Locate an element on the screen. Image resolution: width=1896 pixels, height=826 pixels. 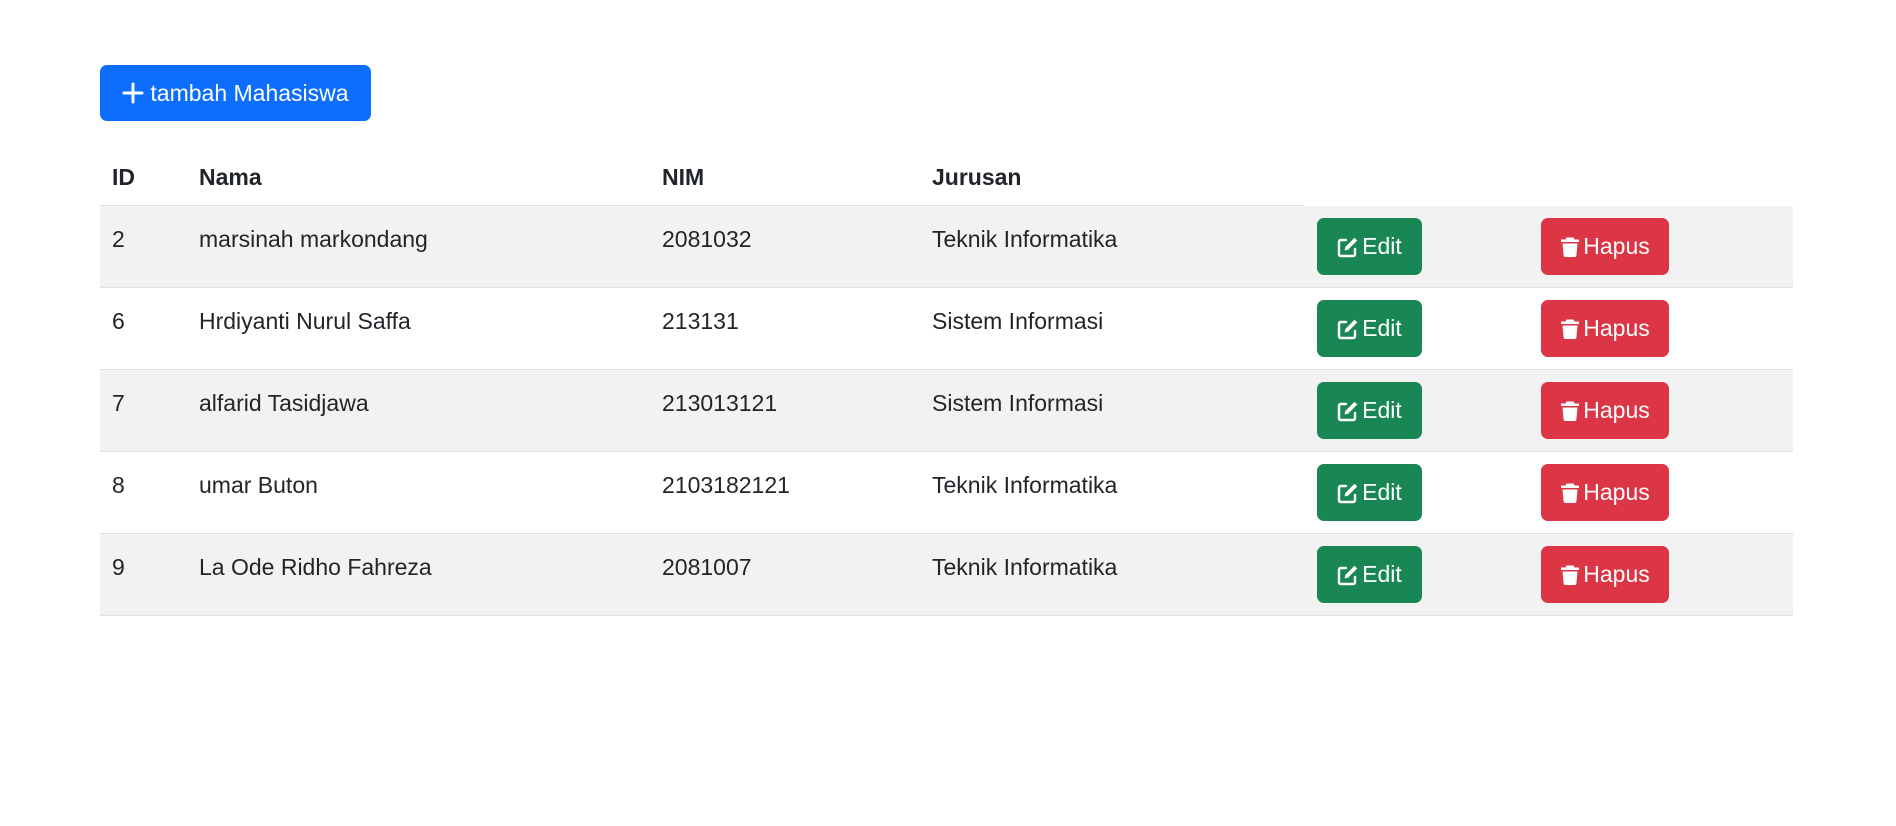
header-jurusan: Jurusan is located at coordinates (977, 177).